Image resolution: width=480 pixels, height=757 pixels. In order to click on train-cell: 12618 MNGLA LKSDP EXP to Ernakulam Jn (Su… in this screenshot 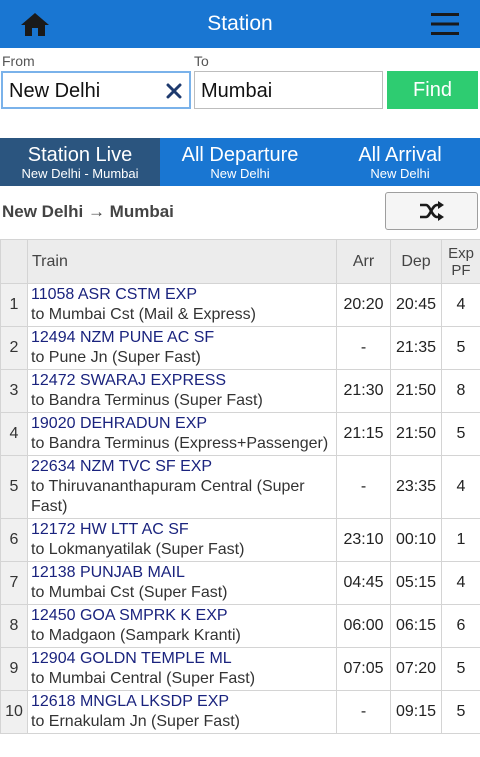, I will do `click(182, 712)`.